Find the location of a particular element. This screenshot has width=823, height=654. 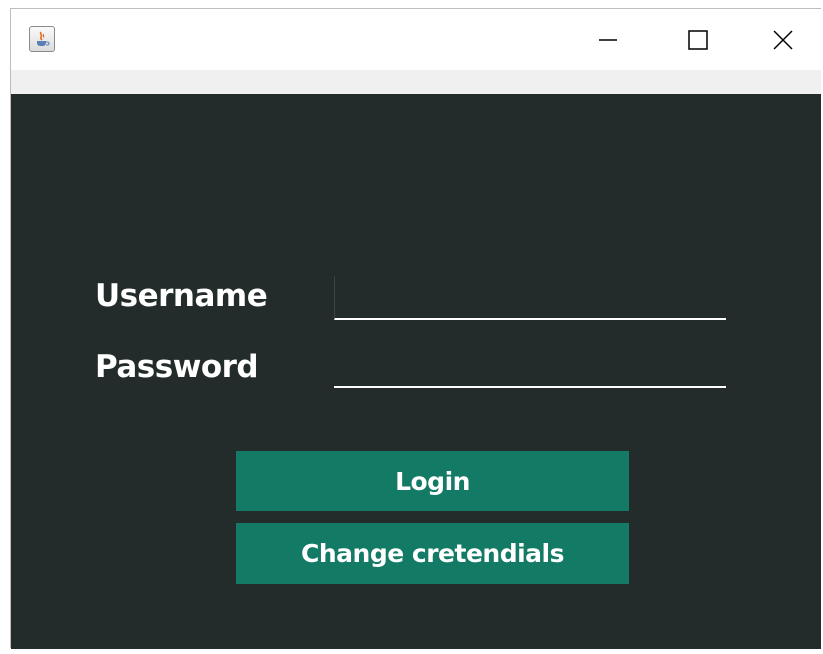

minimize-icon is located at coordinates (608, 39).